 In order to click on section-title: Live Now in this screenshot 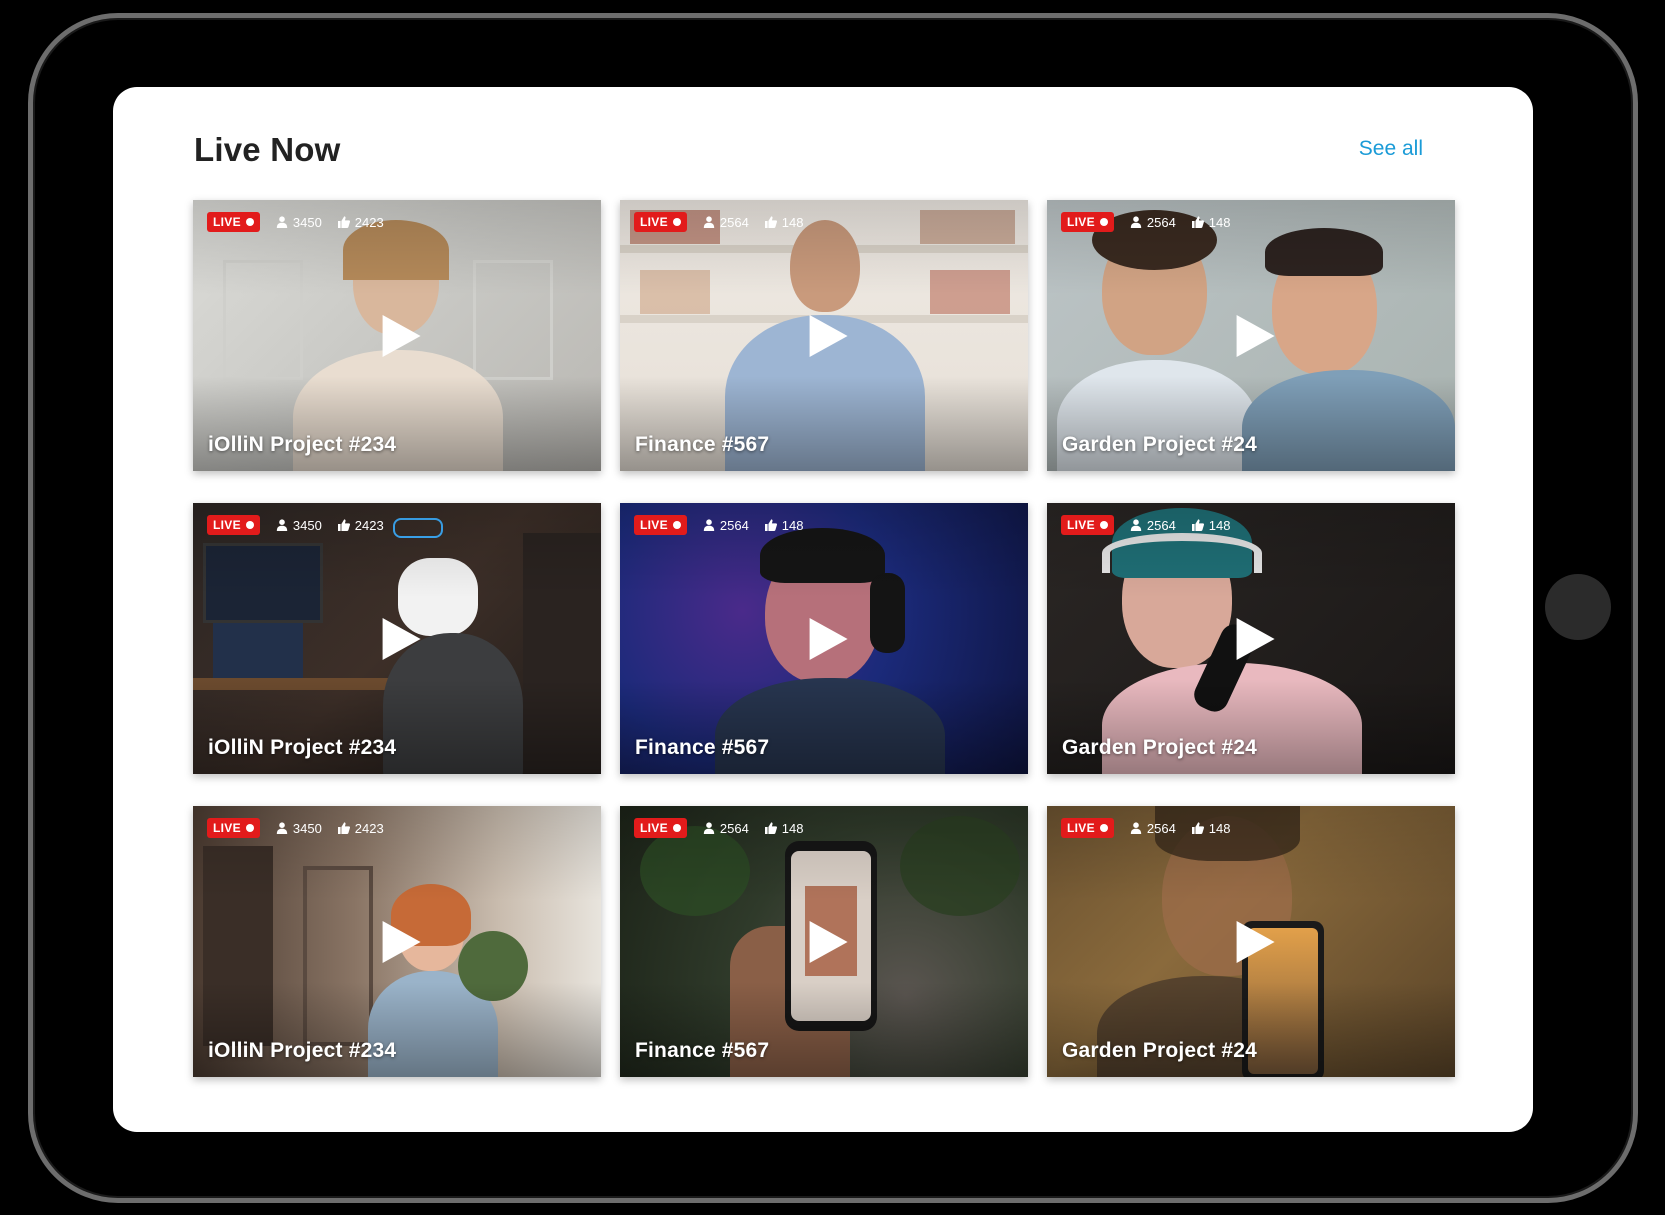, I will do `click(267, 149)`.